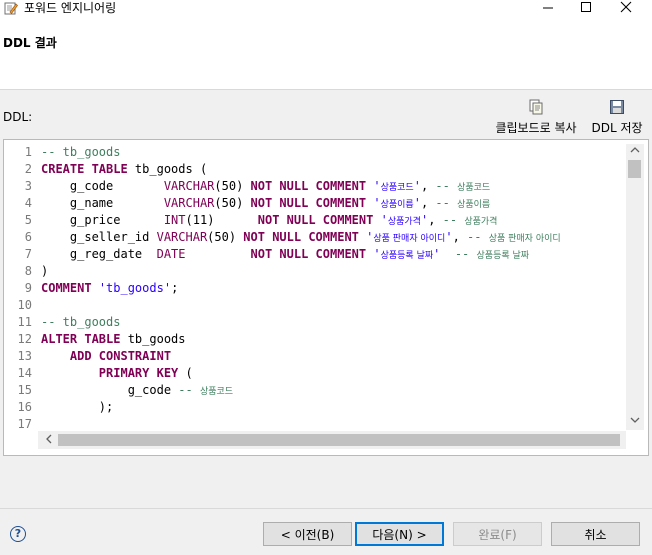  I want to click on code-token: );, so click(77, 407).